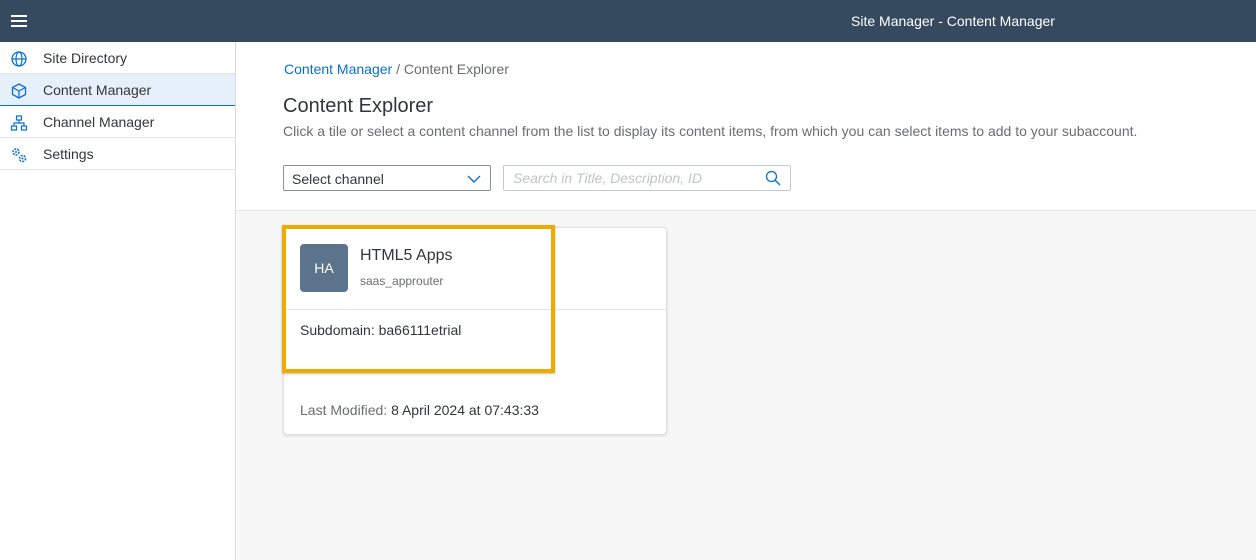  I want to click on breadcrumb-current: Content Explorer, so click(456, 69).